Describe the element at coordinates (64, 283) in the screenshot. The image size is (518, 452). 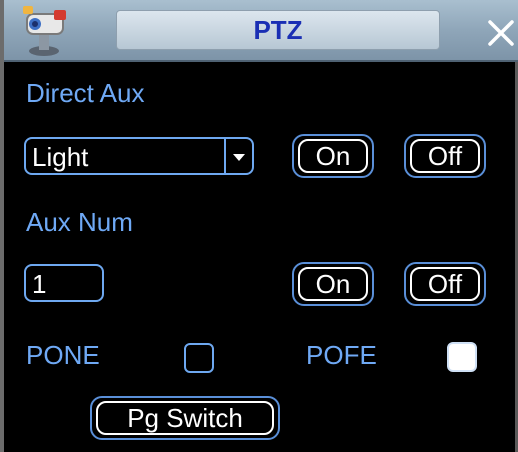
I see `aux-num-input: 1` at that location.